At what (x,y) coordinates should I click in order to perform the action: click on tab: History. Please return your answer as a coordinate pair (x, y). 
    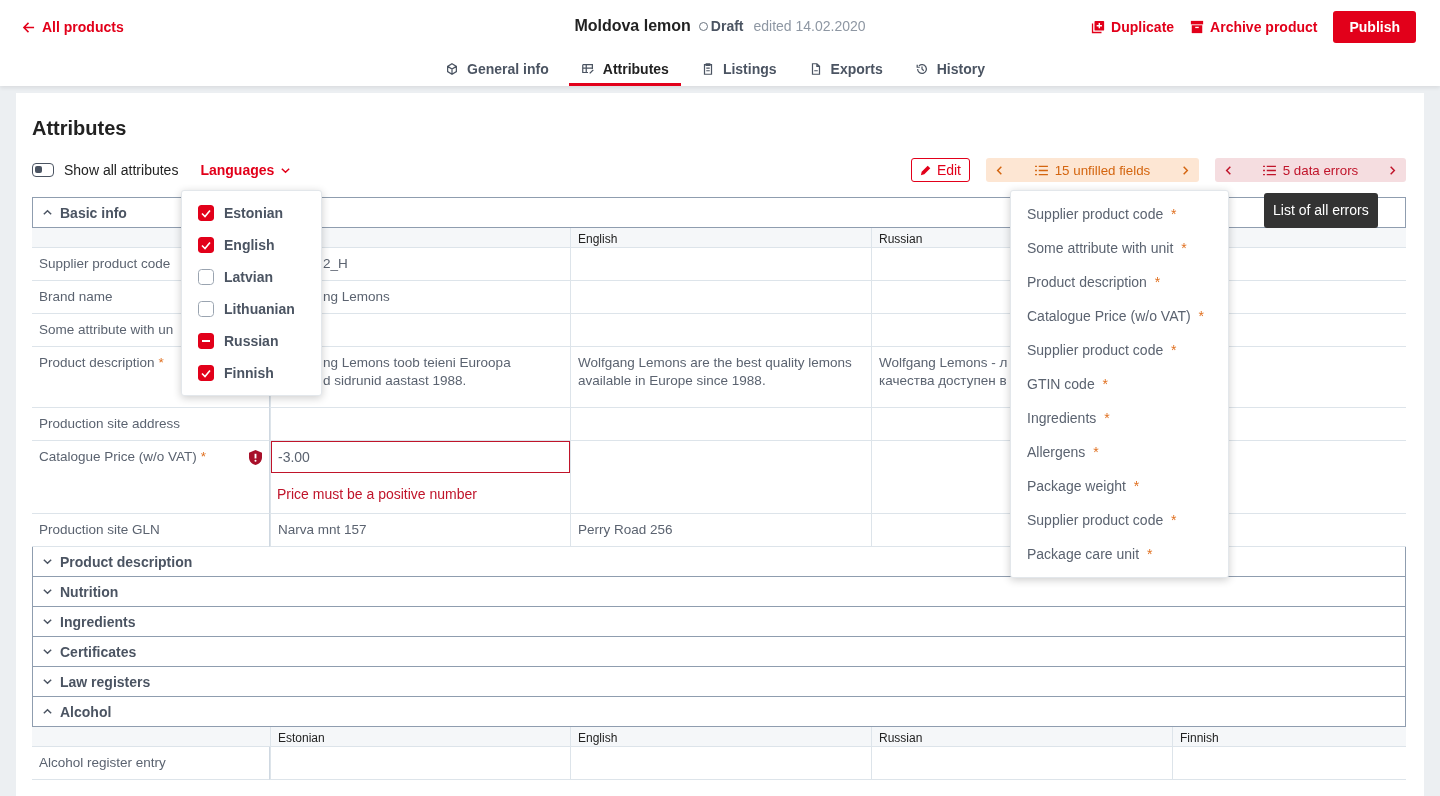
    Looking at the image, I should click on (949, 70).